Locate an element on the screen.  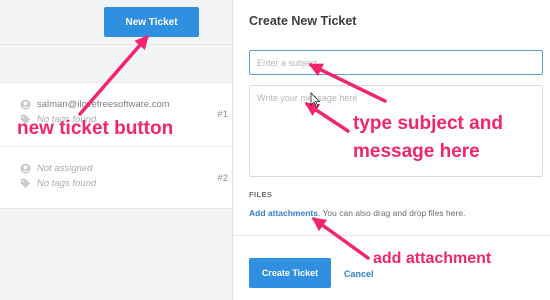
ticket-assignee: Not assigned is located at coordinates (56, 168).